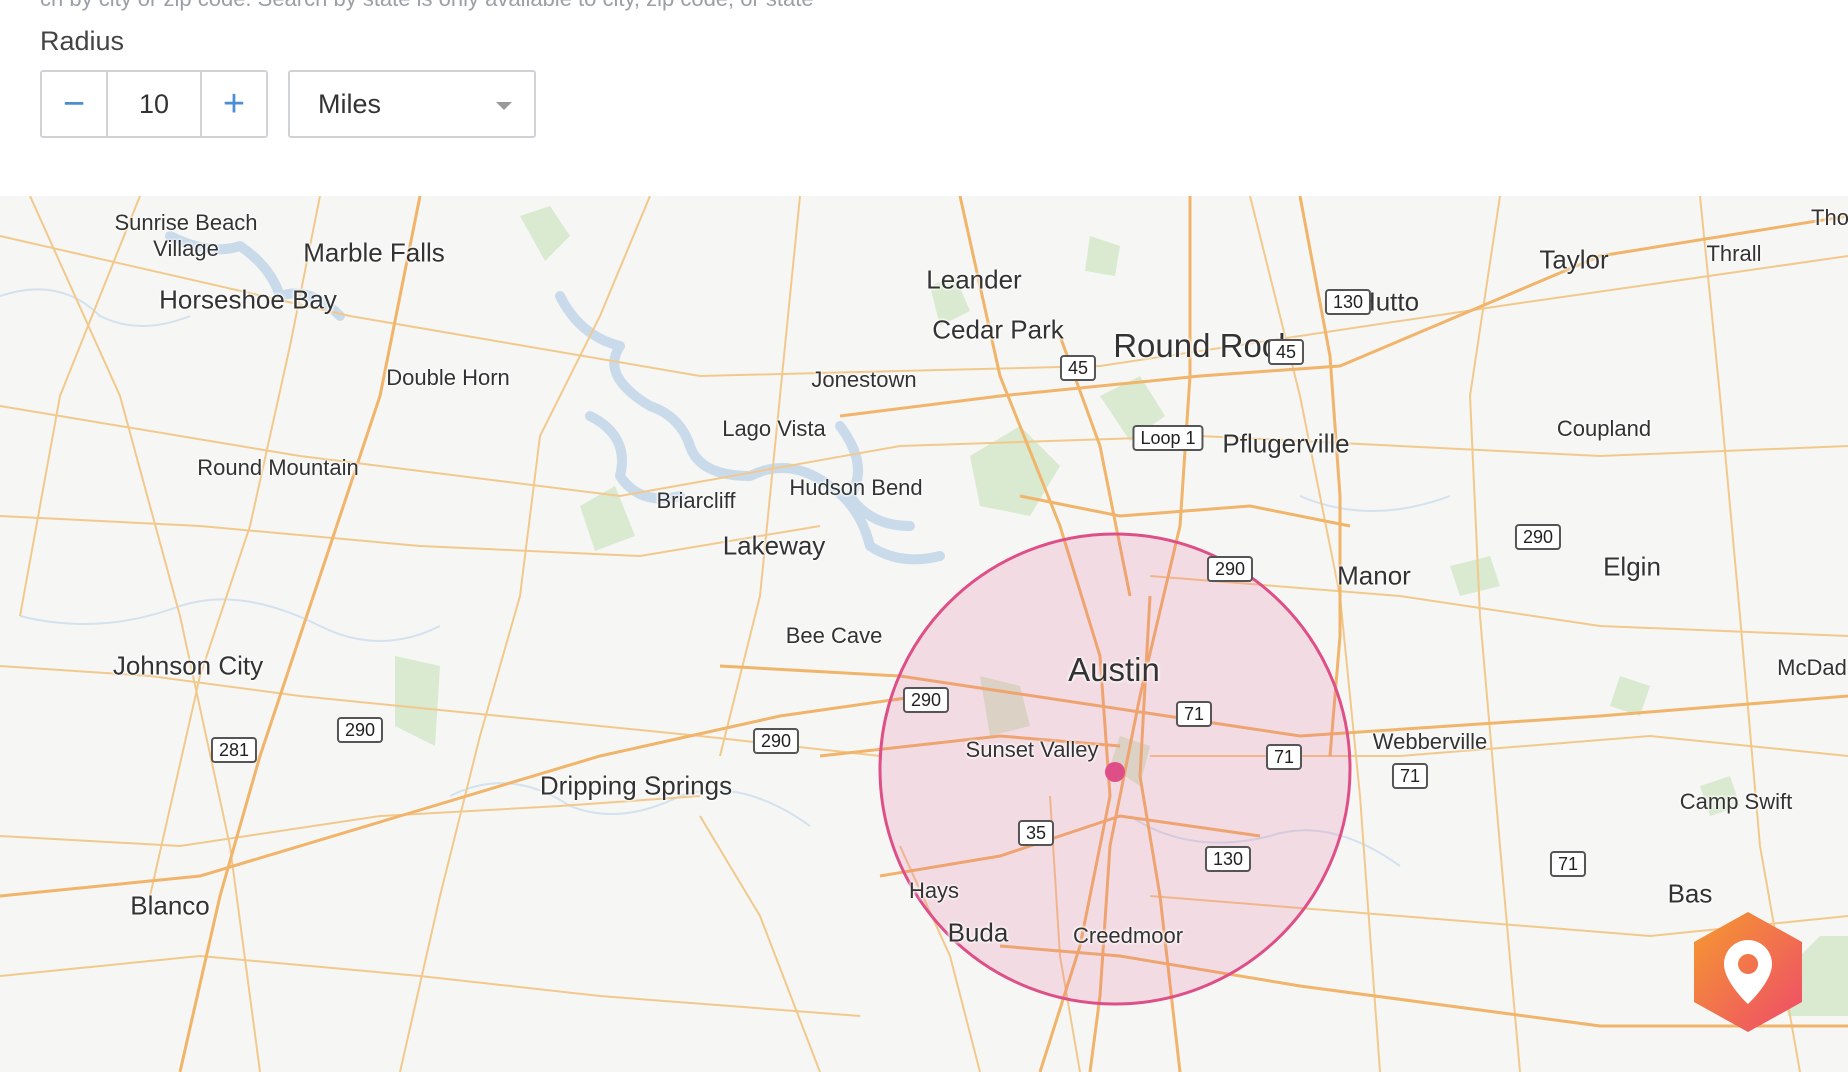 This screenshot has width=1848, height=1072. What do you see at coordinates (350, 103) in the screenshot?
I see `unit-select-value: Miles` at bounding box center [350, 103].